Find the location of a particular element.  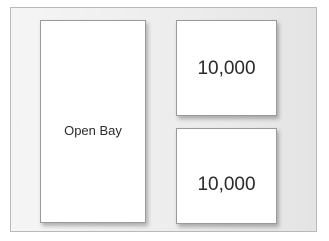

top-right-value: 10,000 is located at coordinates (226, 68).